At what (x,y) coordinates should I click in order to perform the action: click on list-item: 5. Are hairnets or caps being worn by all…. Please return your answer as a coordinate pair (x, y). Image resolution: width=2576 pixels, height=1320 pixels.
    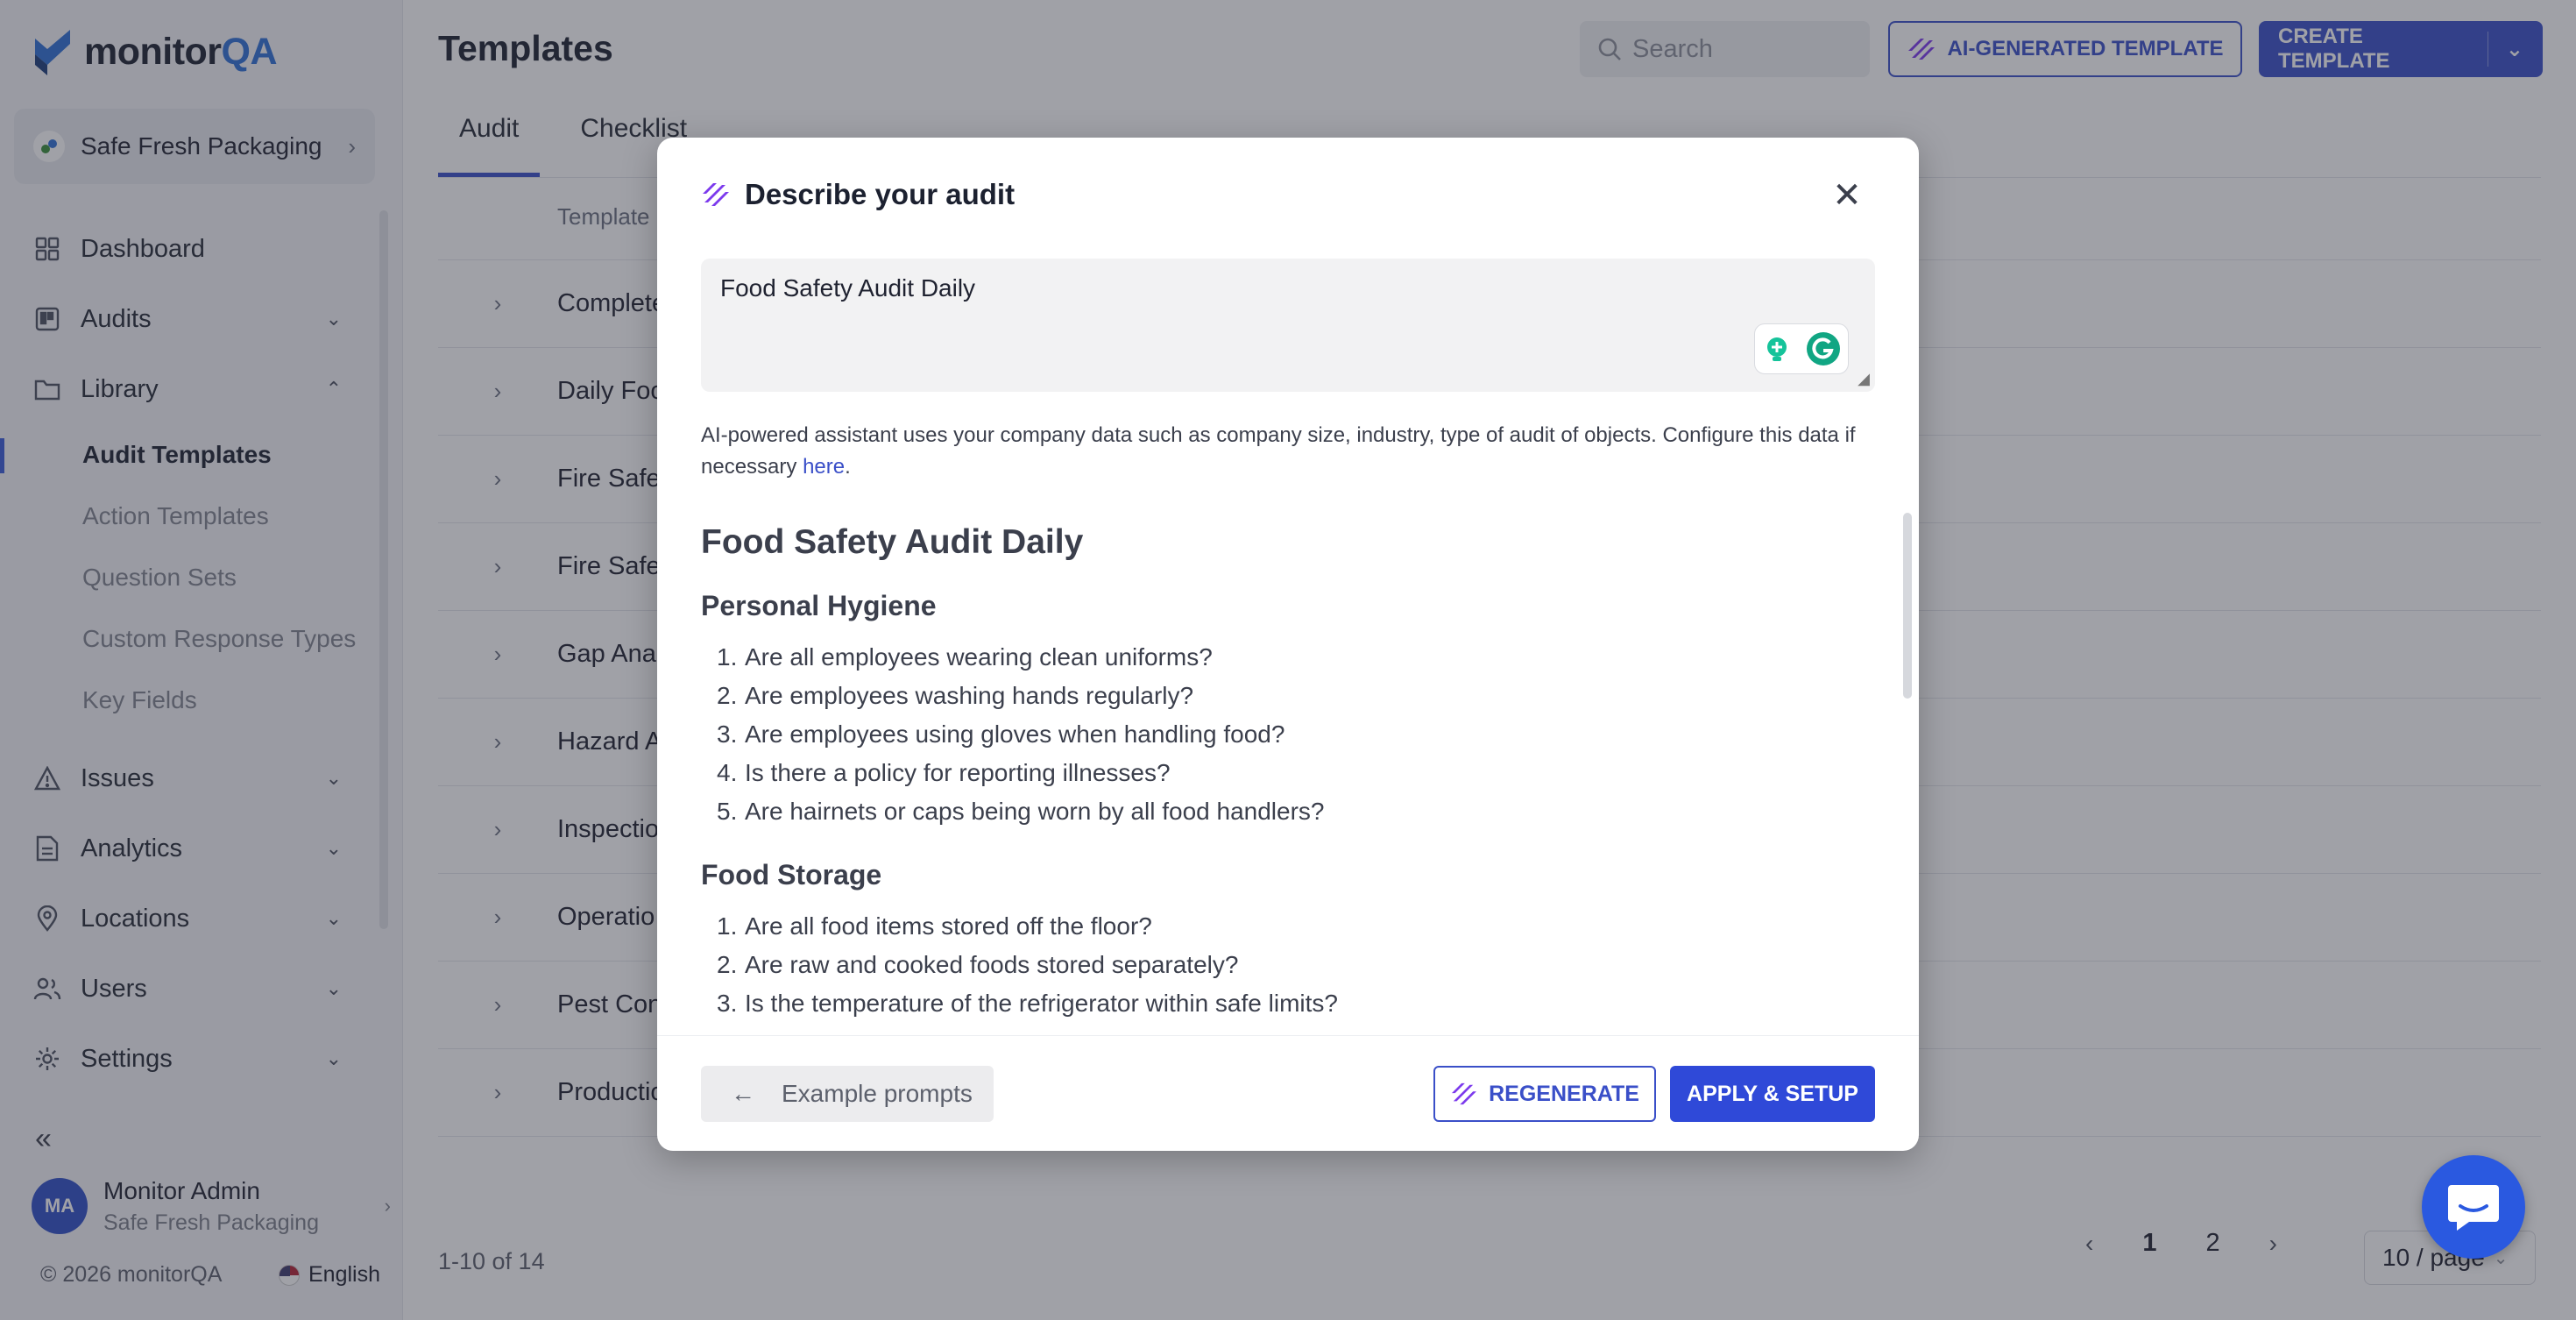
    Looking at the image, I should click on (1021, 811).